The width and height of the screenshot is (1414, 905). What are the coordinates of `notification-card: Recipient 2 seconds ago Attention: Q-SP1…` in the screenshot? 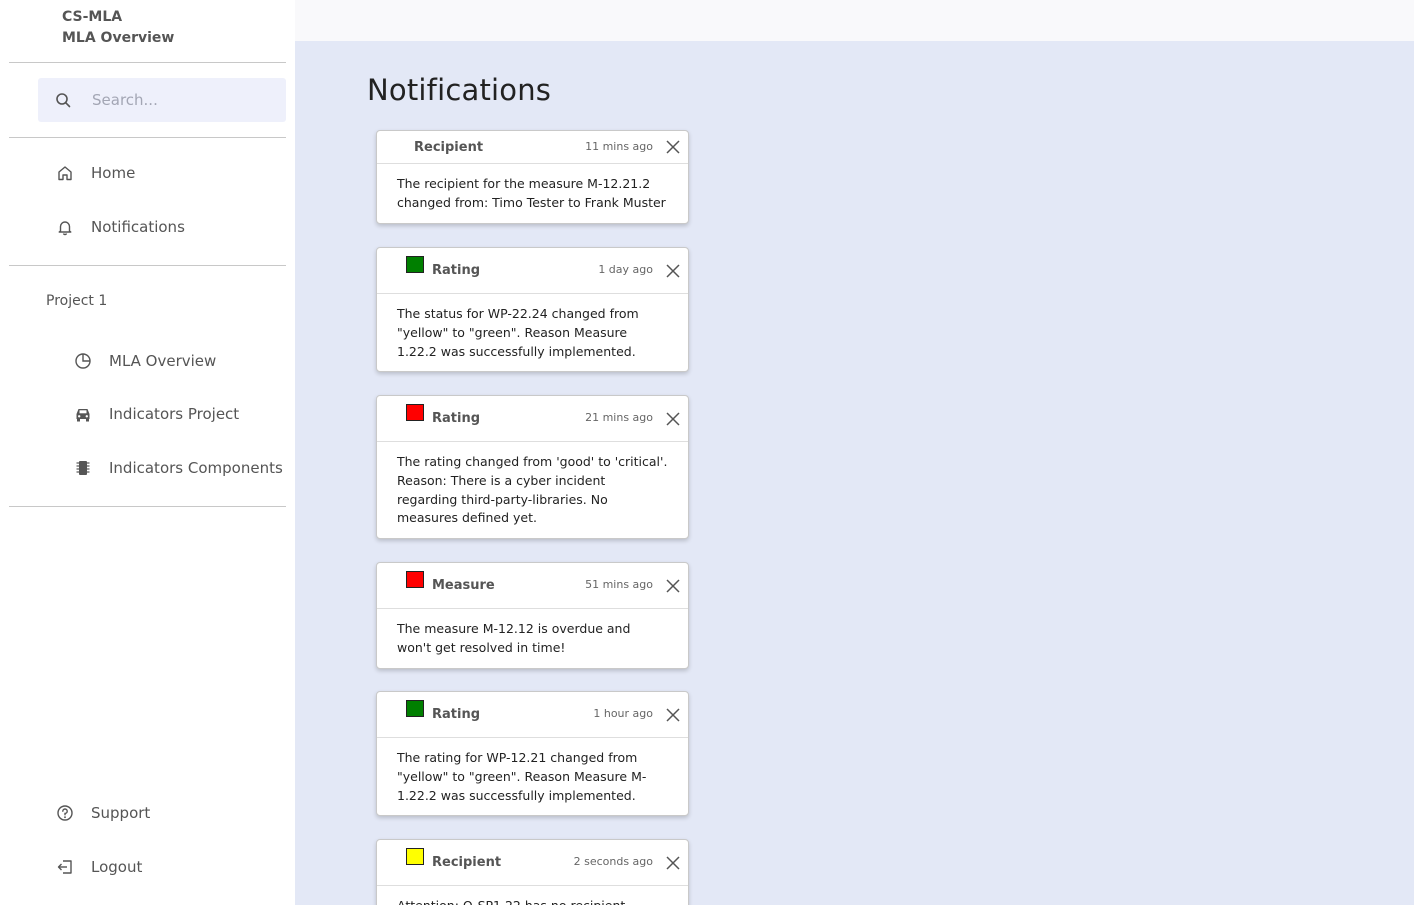 It's located at (532, 872).